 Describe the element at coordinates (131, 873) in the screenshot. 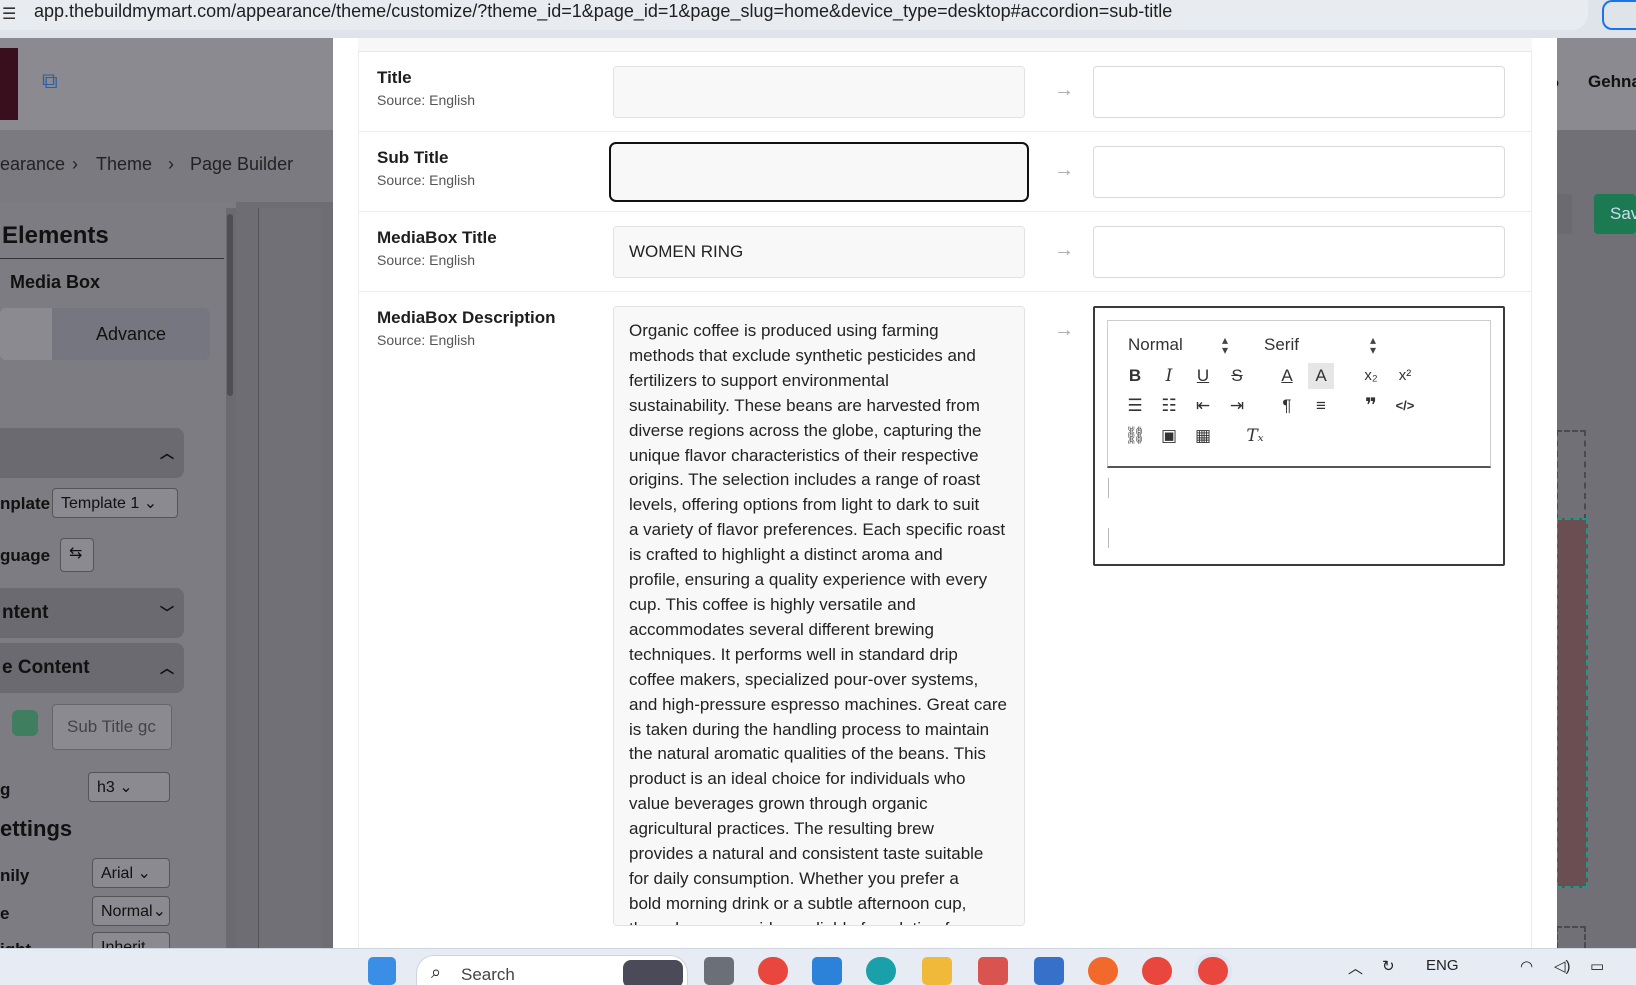

I see `font-family-select: Arial ⌄` at that location.